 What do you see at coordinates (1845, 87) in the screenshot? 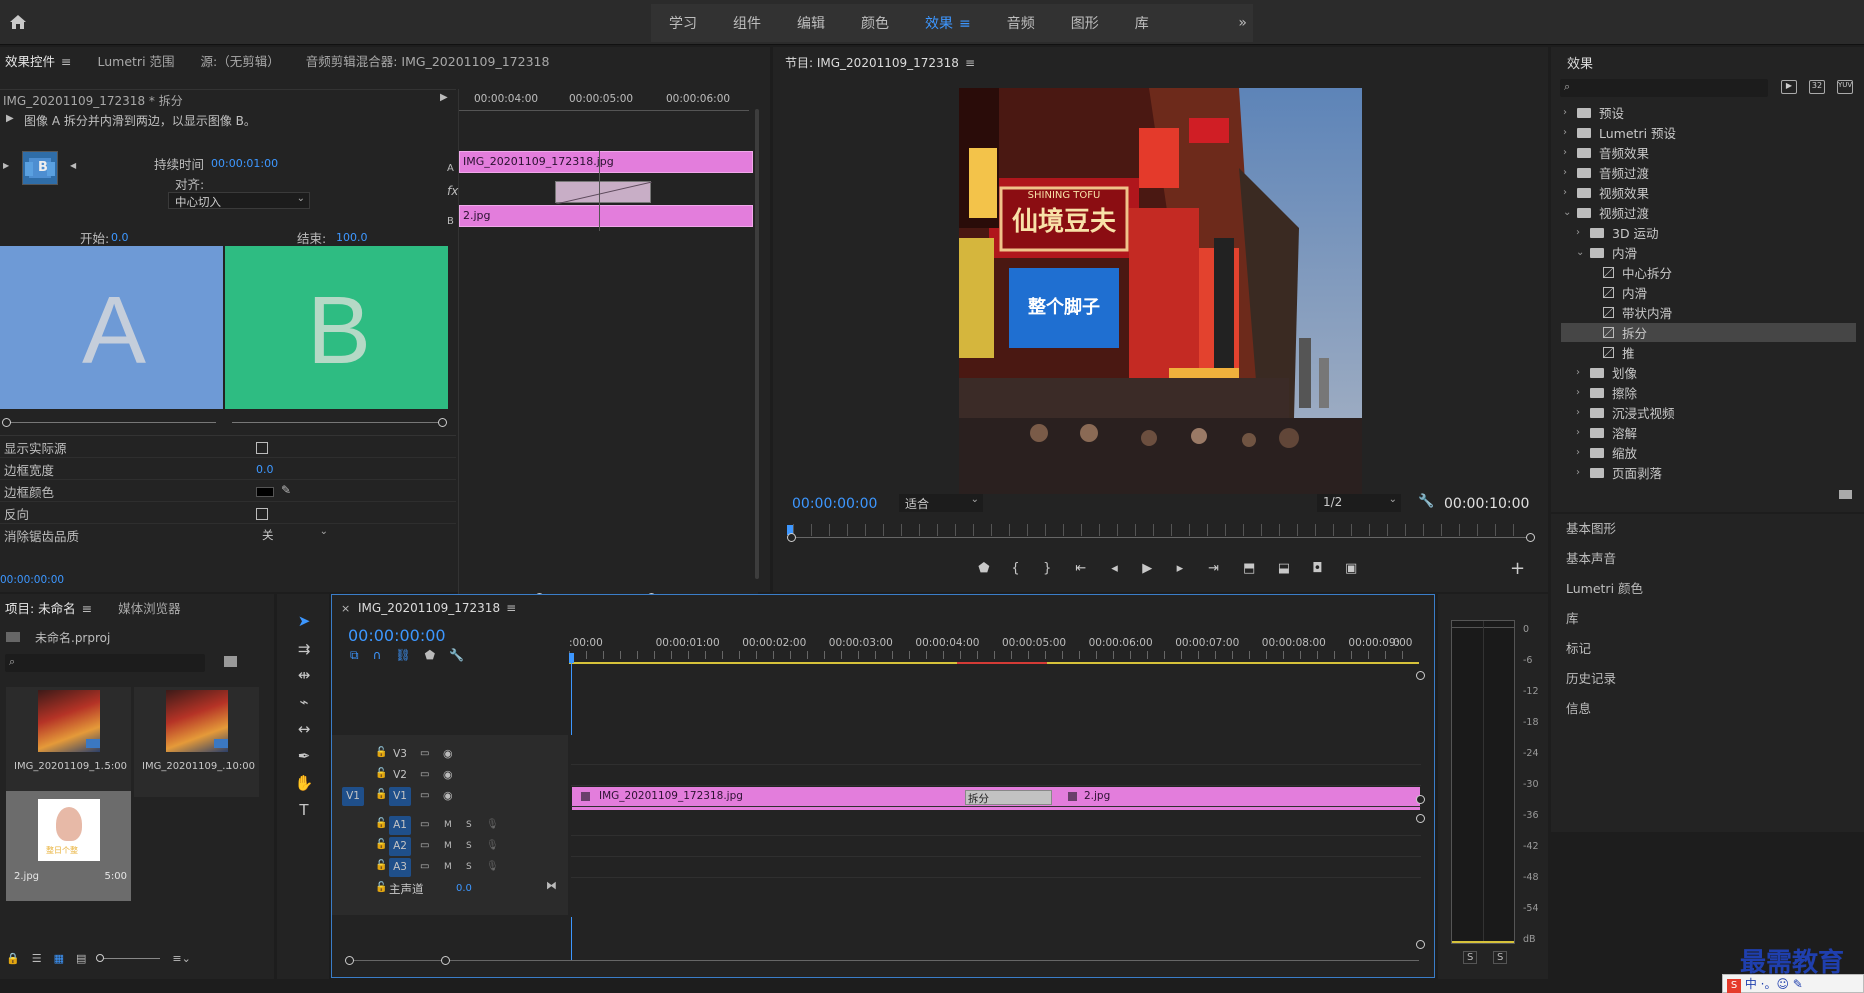
I see `yuv-icon: YUV` at bounding box center [1845, 87].